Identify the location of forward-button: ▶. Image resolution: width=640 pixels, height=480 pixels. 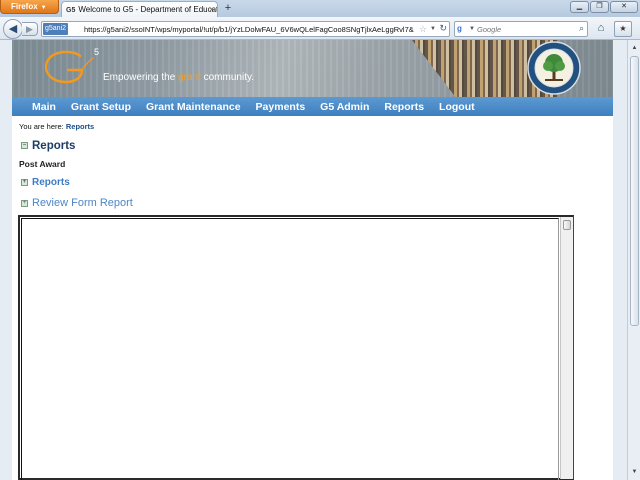
(30, 29).